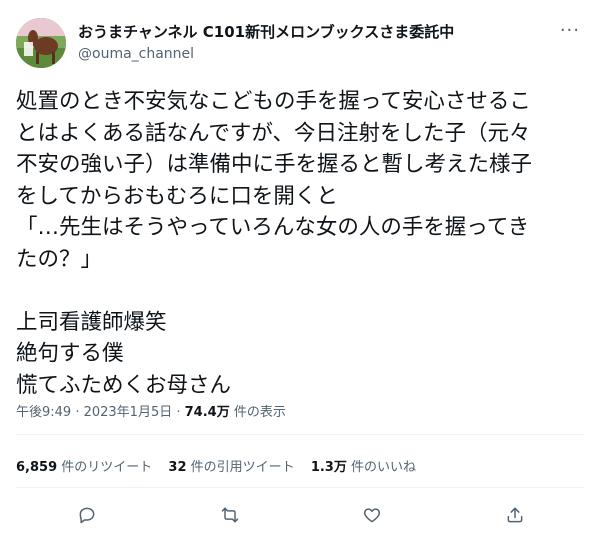  I want to click on author-display-name: おうまチャンネル C101新刊メロンブックスさま委託中, so click(266, 32).